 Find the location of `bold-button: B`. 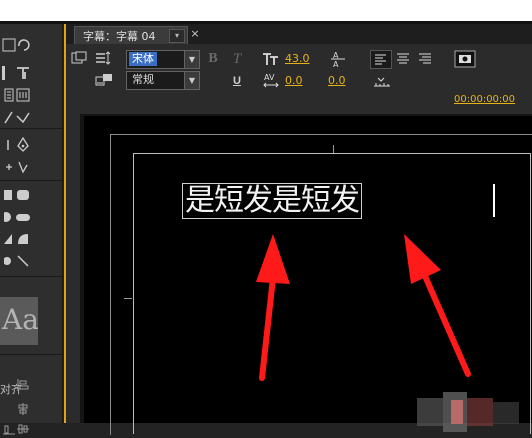

bold-button: B is located at coordinates (213, 59).